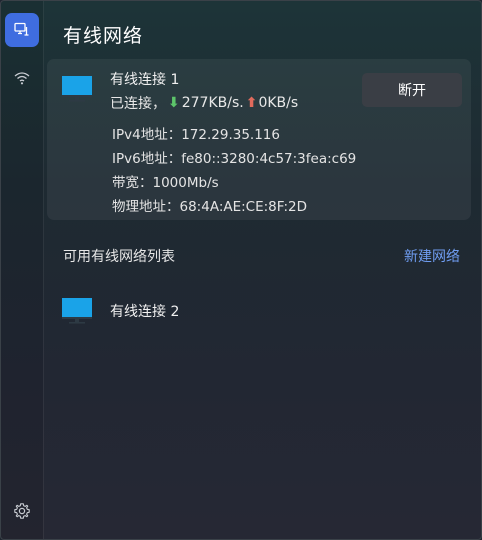  What do you see at coordinates (243, 207) in the screenshot?
I see `detail-value: 68:4A:AE:CE:8F:2D` at bounding box center [243, 207].